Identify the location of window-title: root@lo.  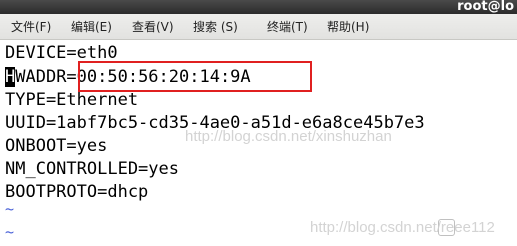
(485, 7).